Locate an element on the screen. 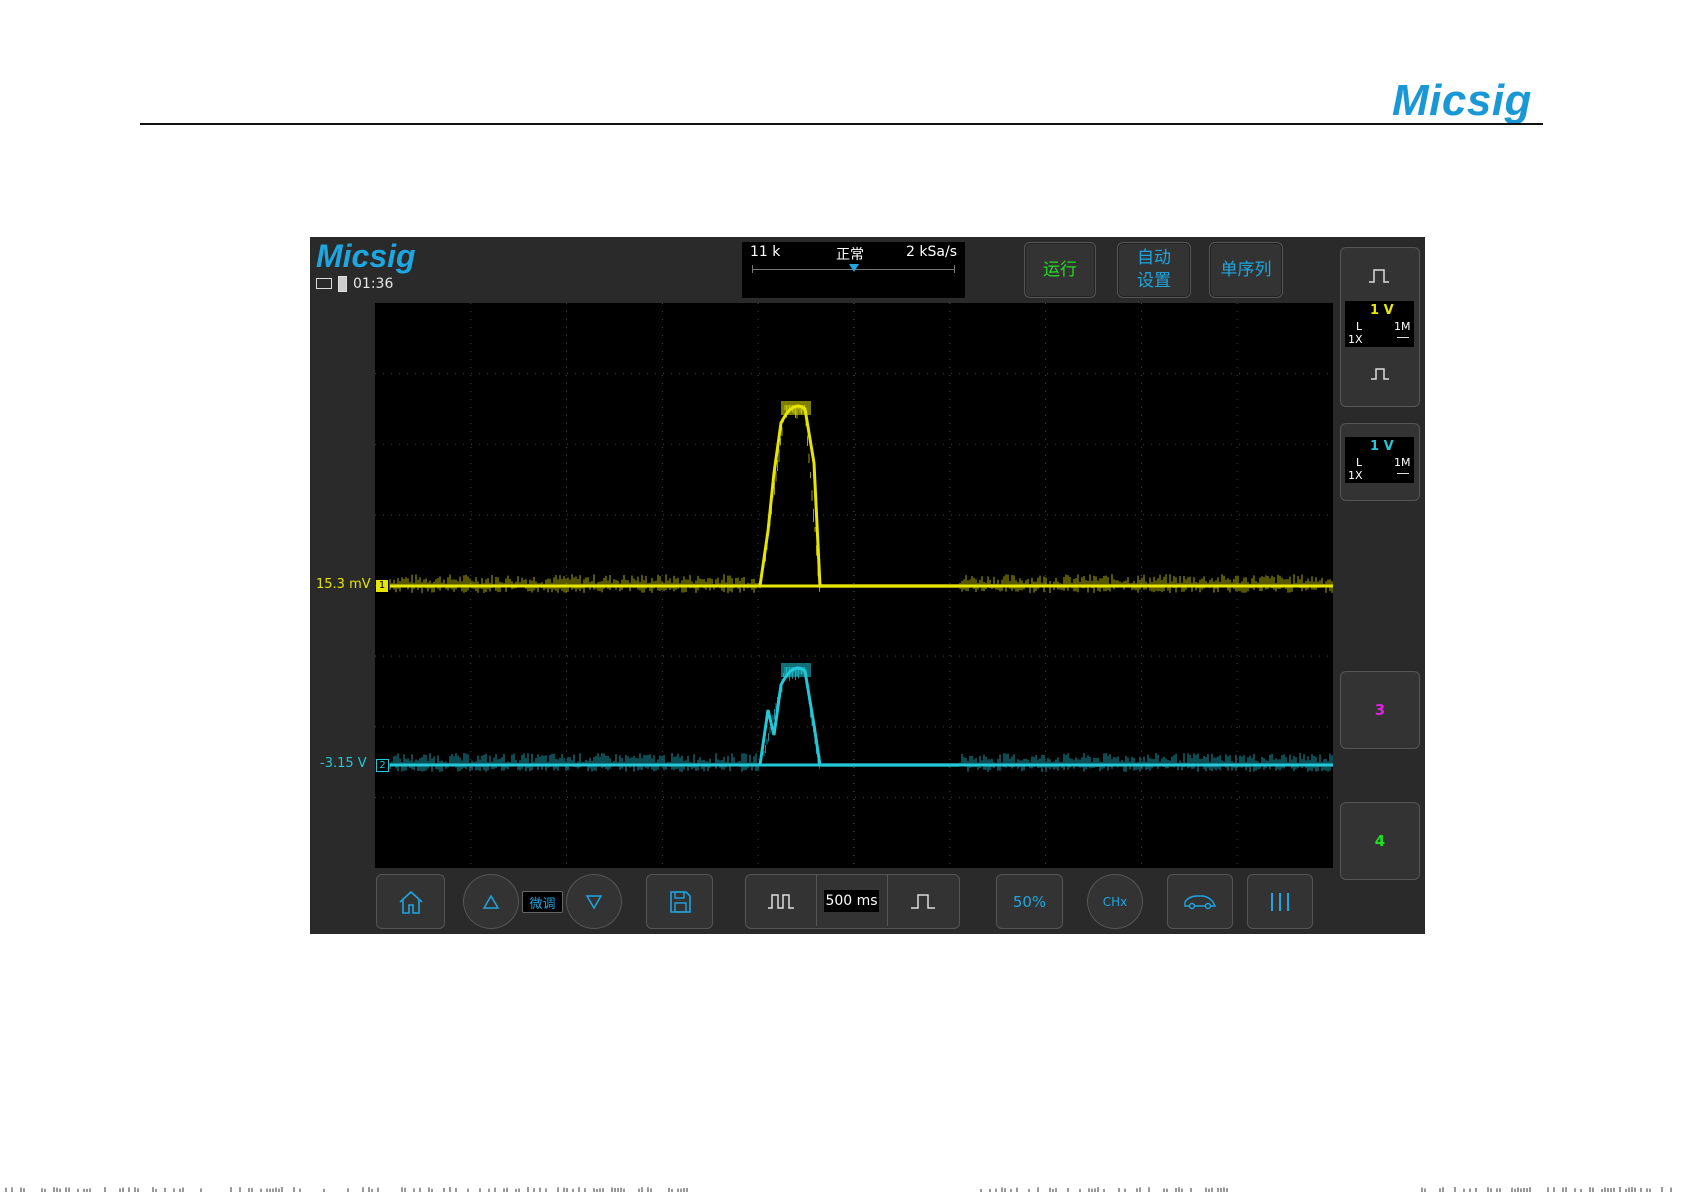  down-triangle-icon is located at coordinates (594, 901).